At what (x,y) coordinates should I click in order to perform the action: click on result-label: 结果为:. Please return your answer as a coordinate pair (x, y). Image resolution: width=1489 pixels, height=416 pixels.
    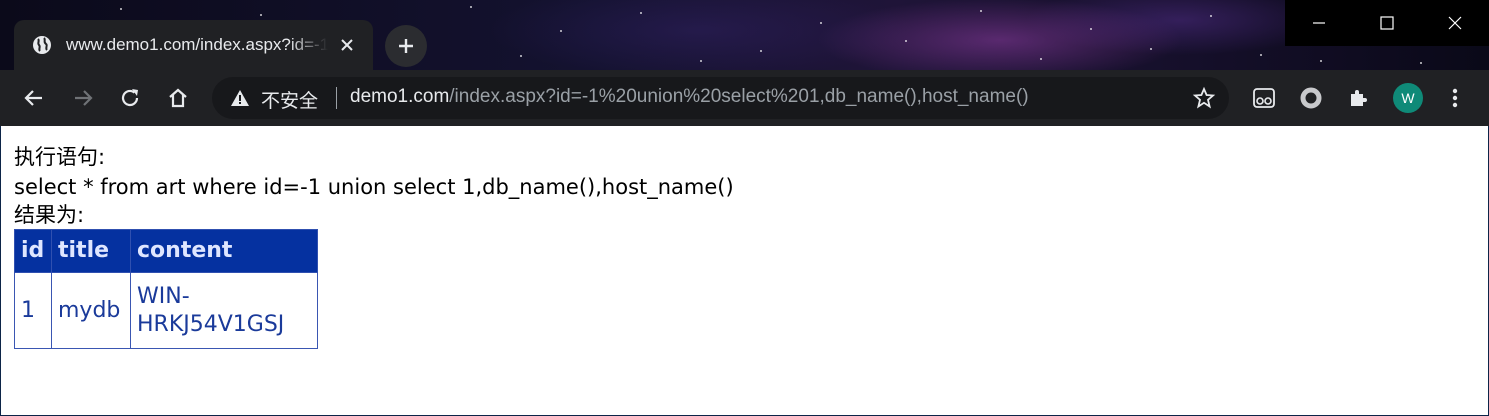
    Looking at the image, I should click on (49, 215).